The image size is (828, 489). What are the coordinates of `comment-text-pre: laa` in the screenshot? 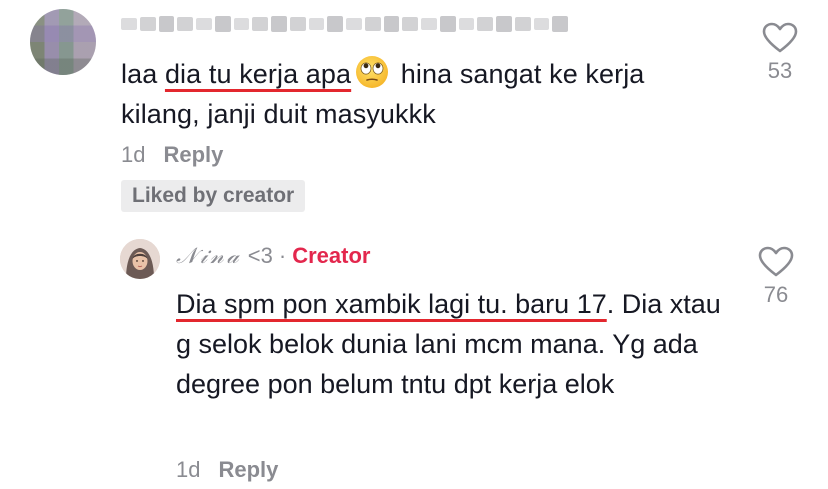 It's located at (143, 74).